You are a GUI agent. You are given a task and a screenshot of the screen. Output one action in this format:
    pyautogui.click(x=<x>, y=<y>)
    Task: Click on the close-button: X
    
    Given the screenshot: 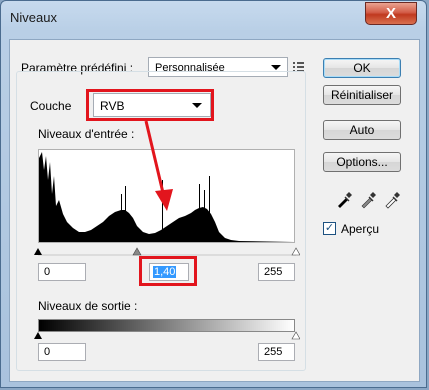 What is the action you would take?
    pyautogui.click(x=391, y=13)
    